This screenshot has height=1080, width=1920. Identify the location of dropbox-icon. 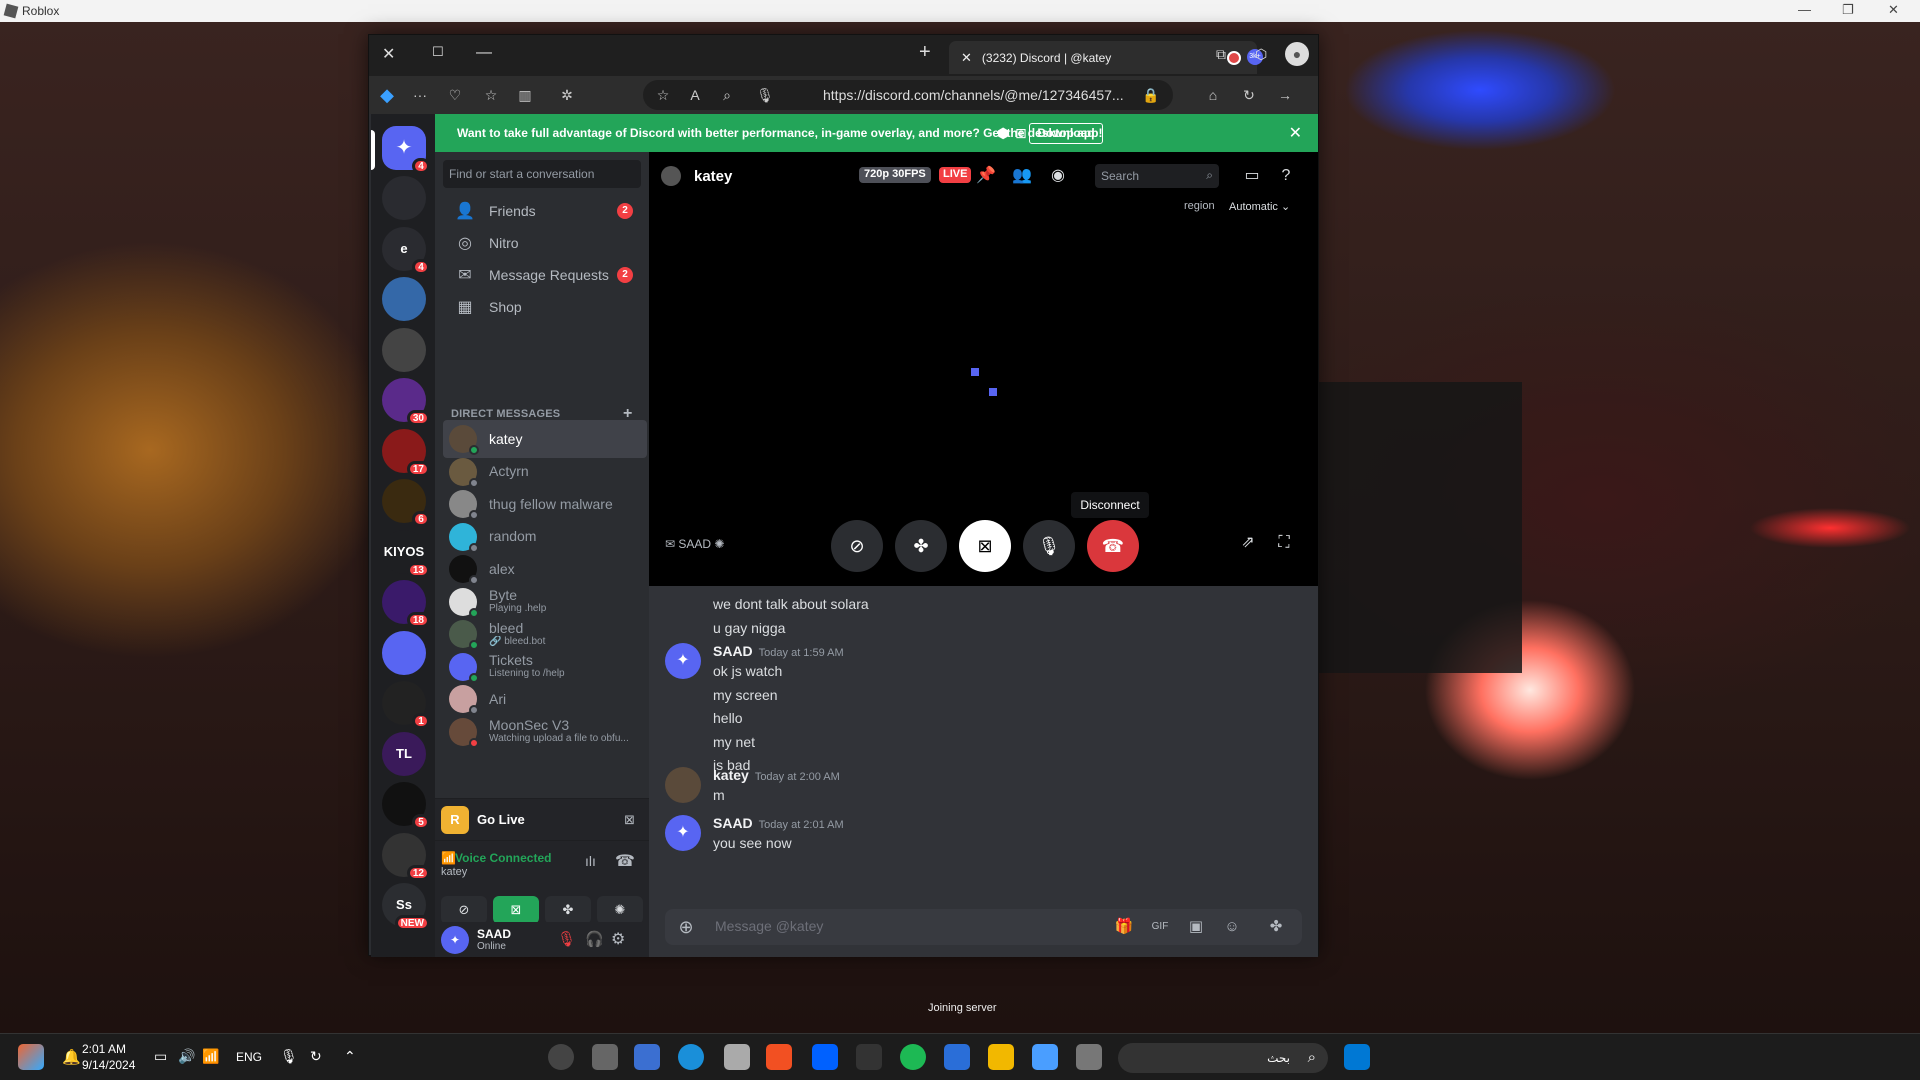
(825, 1057).